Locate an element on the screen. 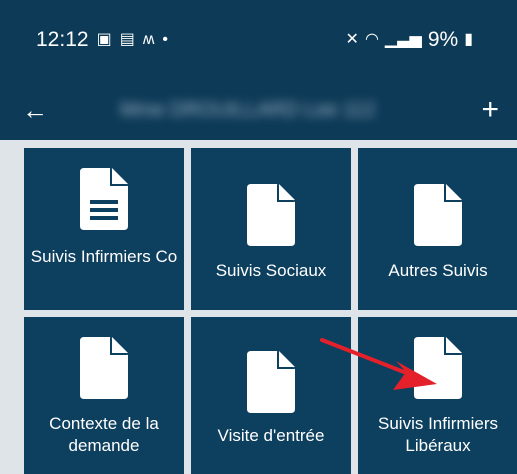 Image resolution: width=517 pixels, height=474 pixels. status-time: 12:12 is located at coordinates (62, 39).